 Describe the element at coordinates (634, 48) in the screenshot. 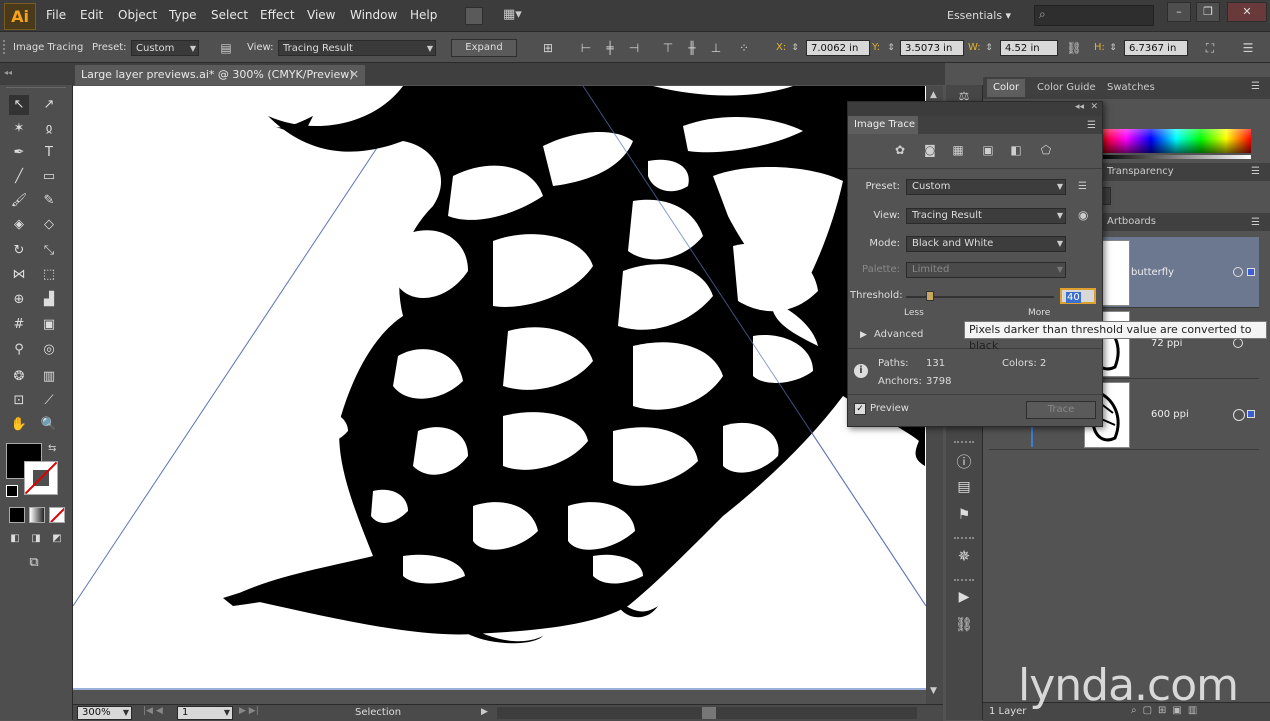

I see `align-right-icon: ⊣` at that location.